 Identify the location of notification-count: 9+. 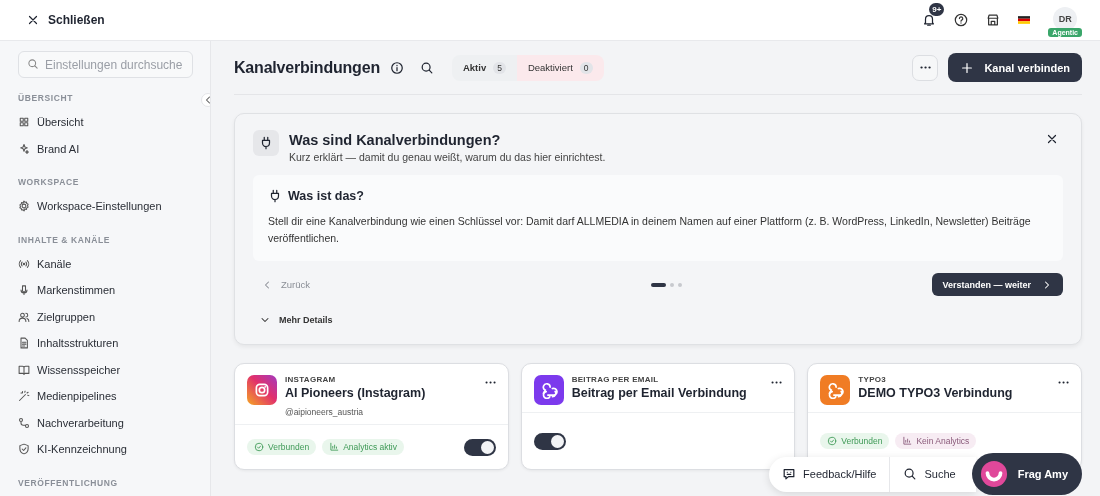
(937, 9).